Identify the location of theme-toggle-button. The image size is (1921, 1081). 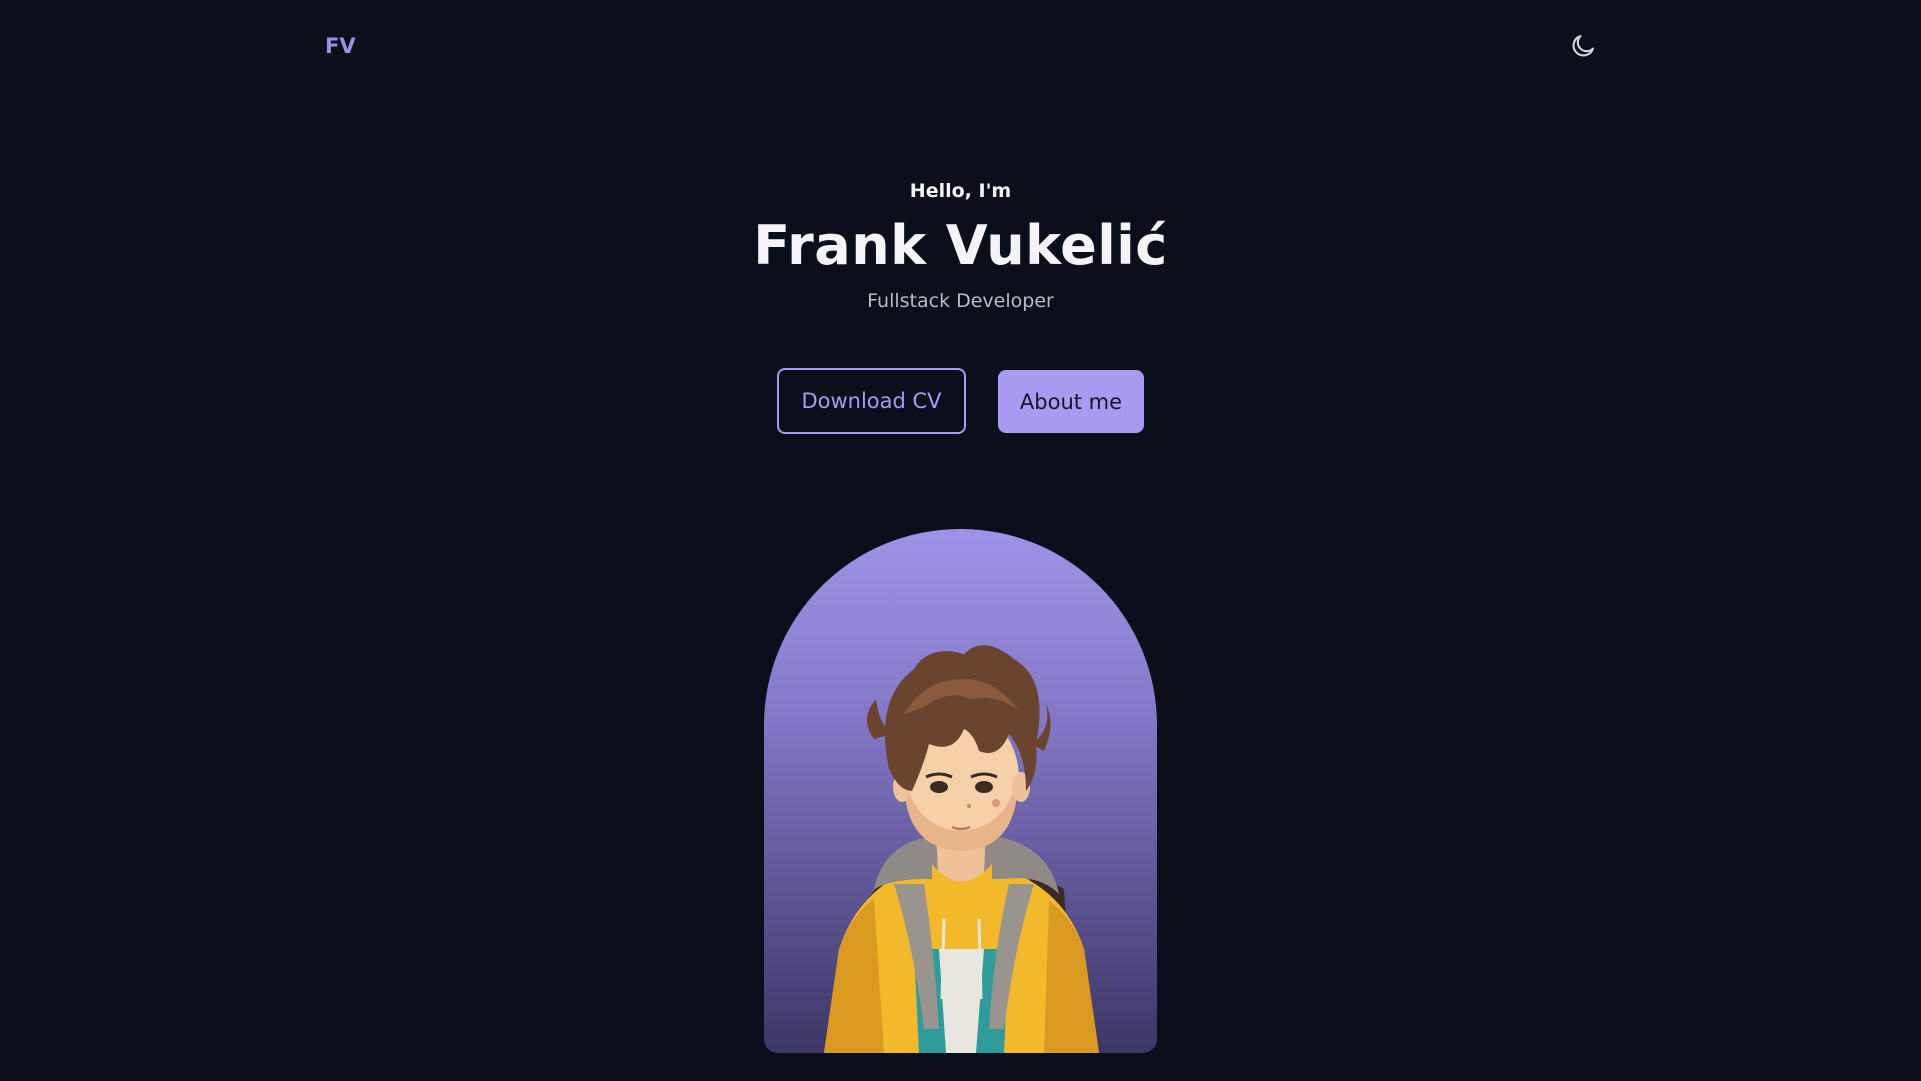
(1583, 46).